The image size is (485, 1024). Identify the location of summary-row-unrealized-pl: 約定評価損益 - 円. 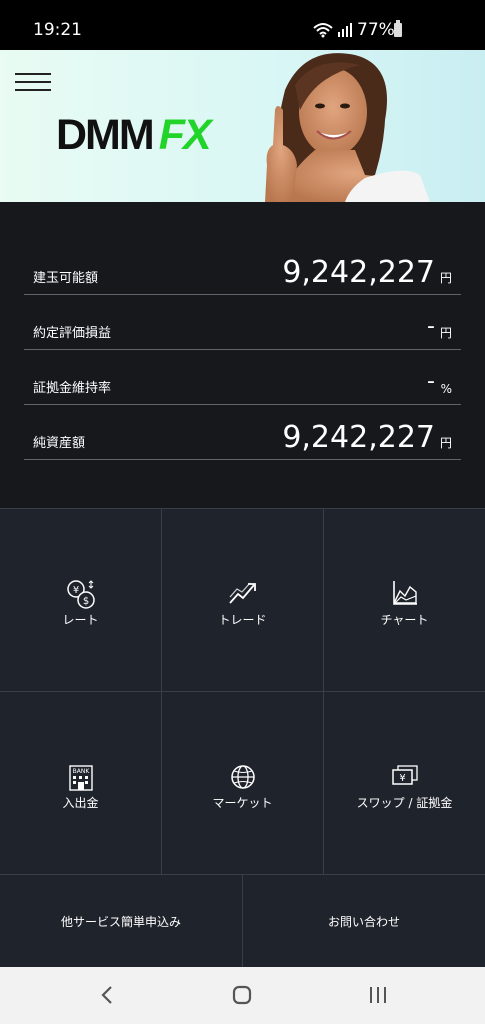
(242, 329).